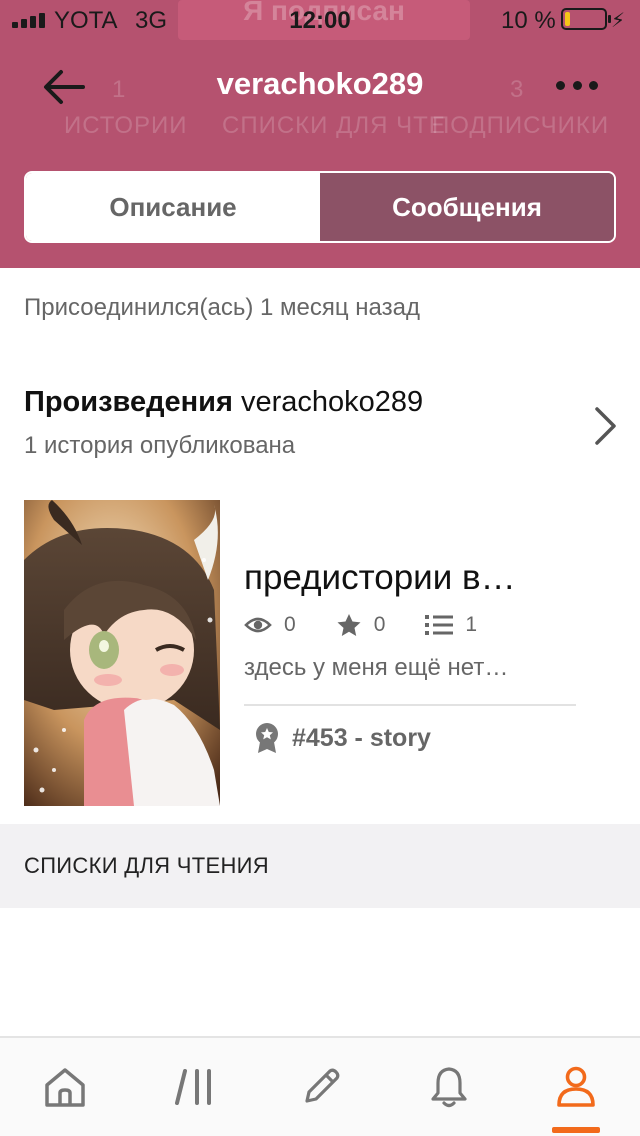 The width and height of the screenshot is (640, 1136). I want to click on tab-notifications, so click(449, 1087).